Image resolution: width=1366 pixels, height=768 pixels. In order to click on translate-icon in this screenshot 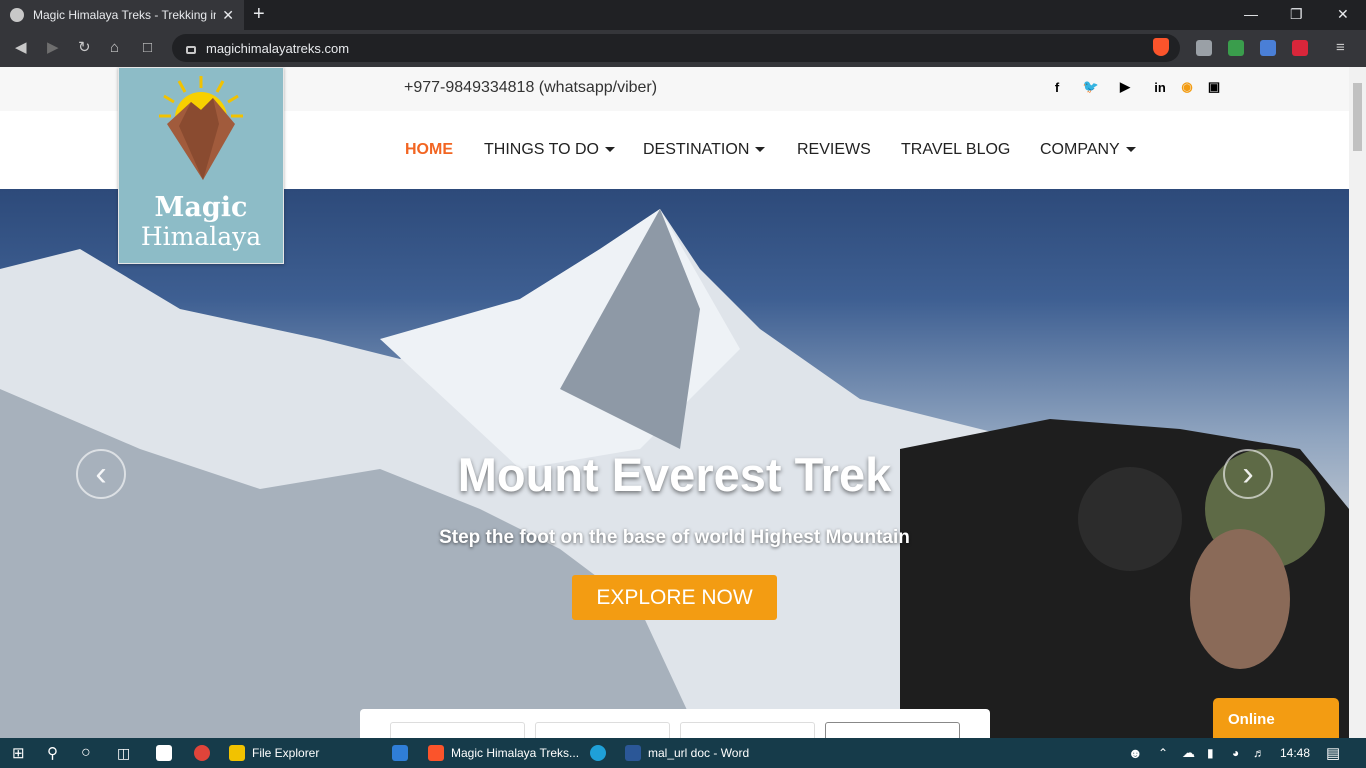, I will do `click(1268, 48)`.